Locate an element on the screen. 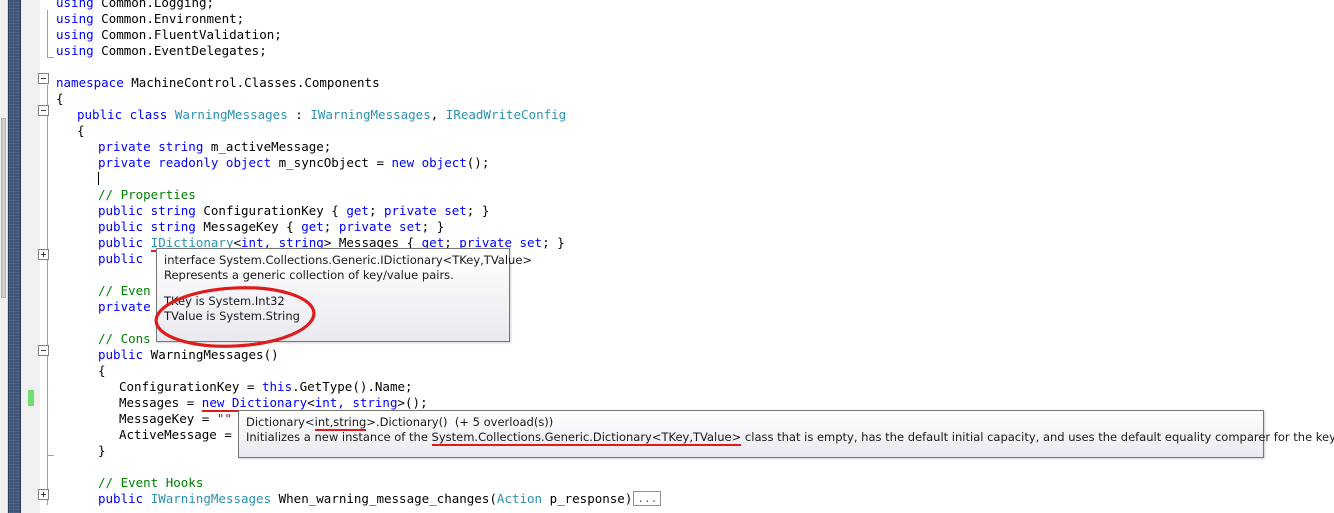  code-token: private is located at coordinates (124, 306).